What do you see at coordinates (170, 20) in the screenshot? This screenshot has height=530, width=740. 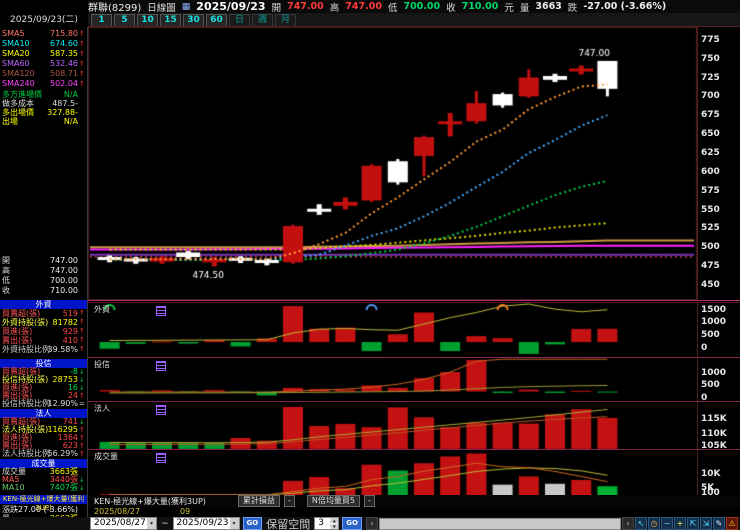 I see `period-button-15: 15` at bounding box center [170, 20].